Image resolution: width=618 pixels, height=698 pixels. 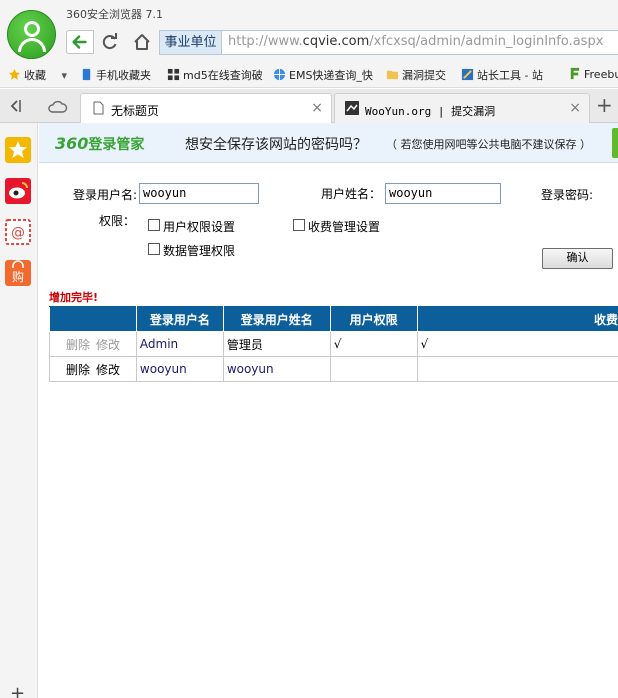 What do you see at coordinates (276, 344) in the screenshot?
I see `cell-name: 管理员` at bounding box center [276, 344].